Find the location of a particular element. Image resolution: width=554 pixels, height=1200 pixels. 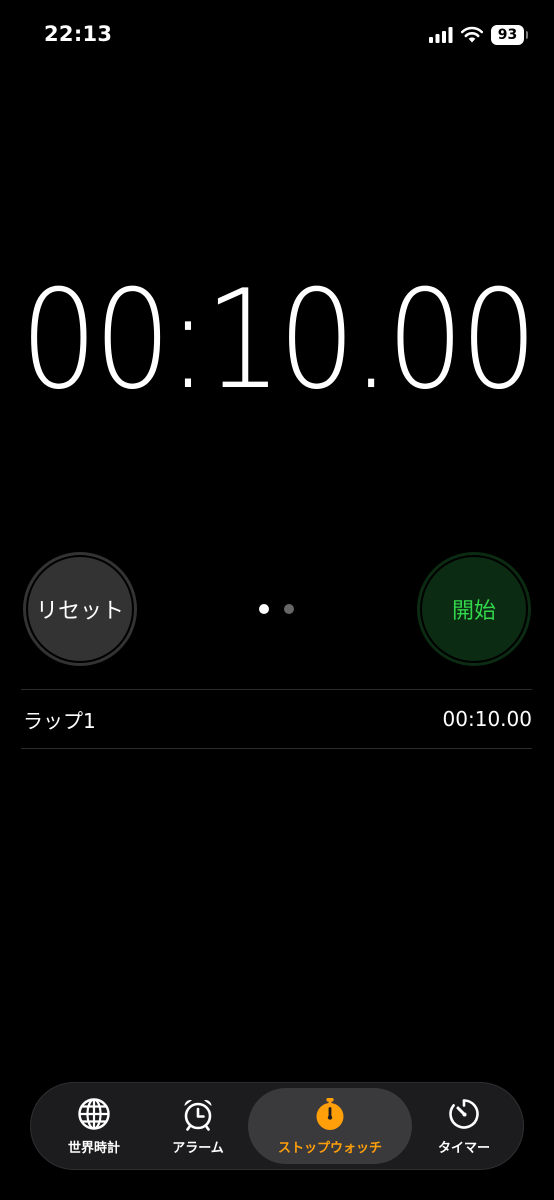

tab-stopwatch-label: ストップウォッチ is located at coordinates (329, 1148).